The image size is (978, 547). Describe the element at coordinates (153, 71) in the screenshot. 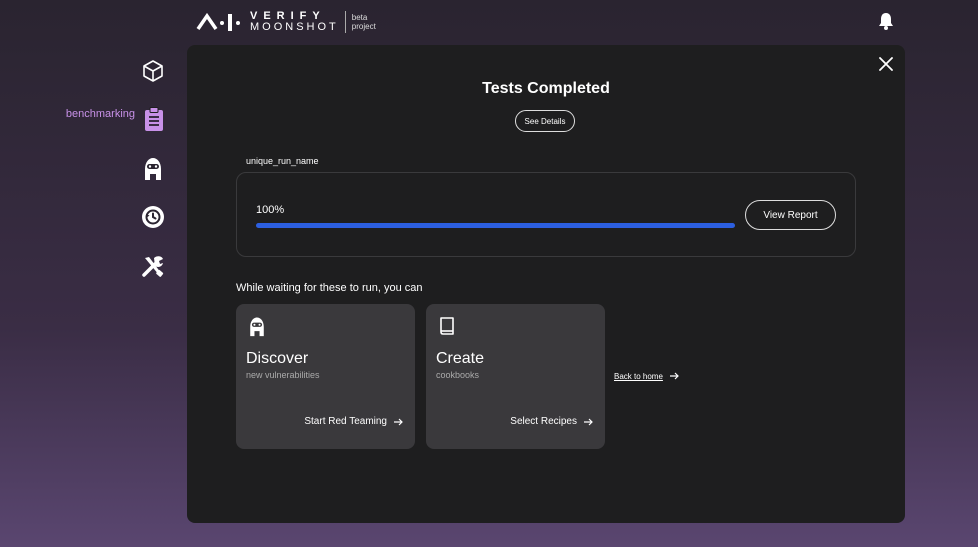

I see `cube-icon` at that location.